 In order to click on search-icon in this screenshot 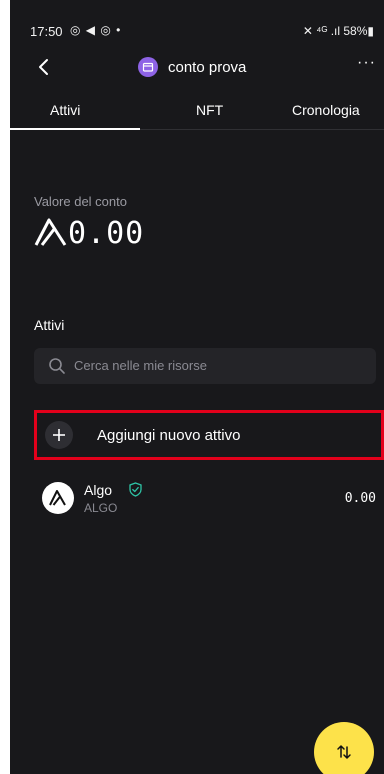, I will do `click(57, 366)`.